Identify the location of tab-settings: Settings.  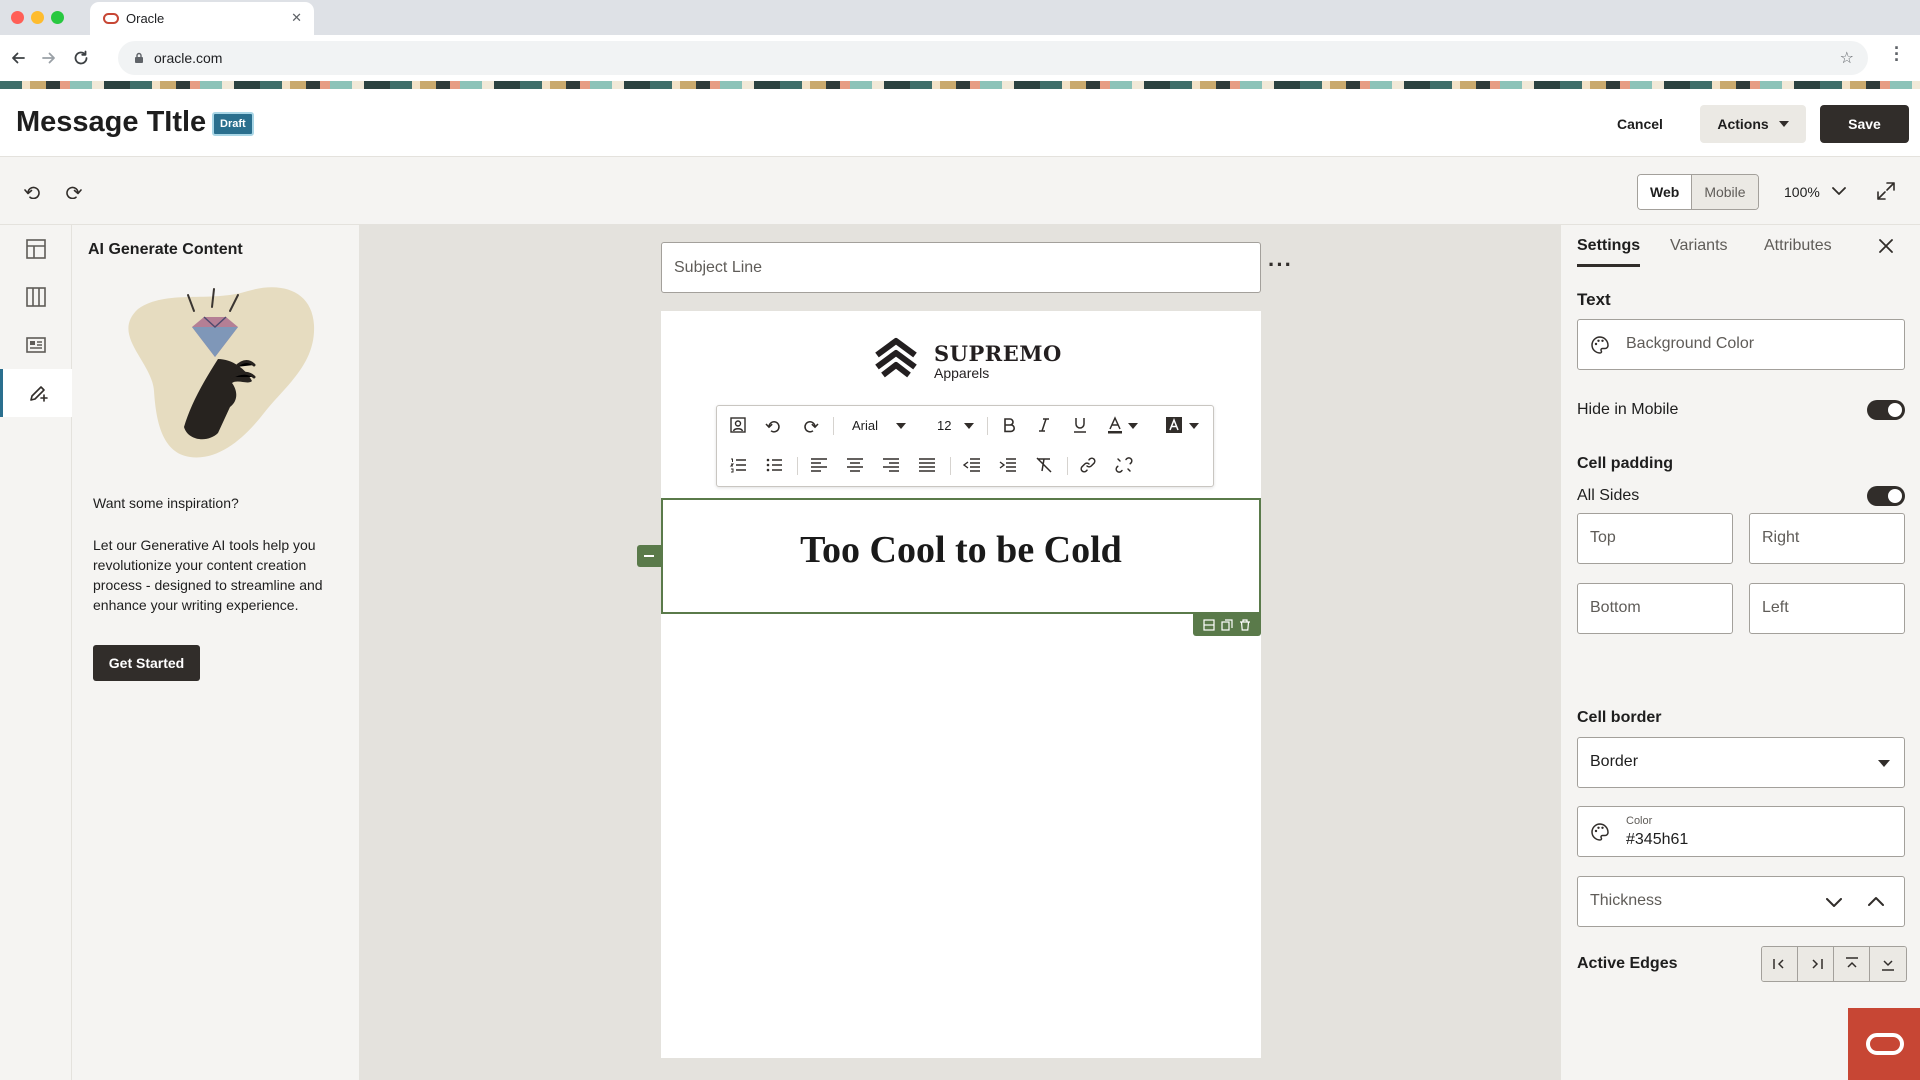
(1609, 252).